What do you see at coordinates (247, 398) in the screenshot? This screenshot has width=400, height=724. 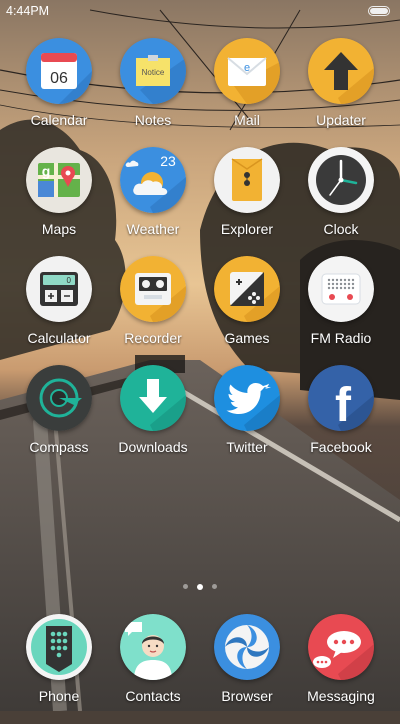 I see `twitter-icon` at bounding box center [247, 398].